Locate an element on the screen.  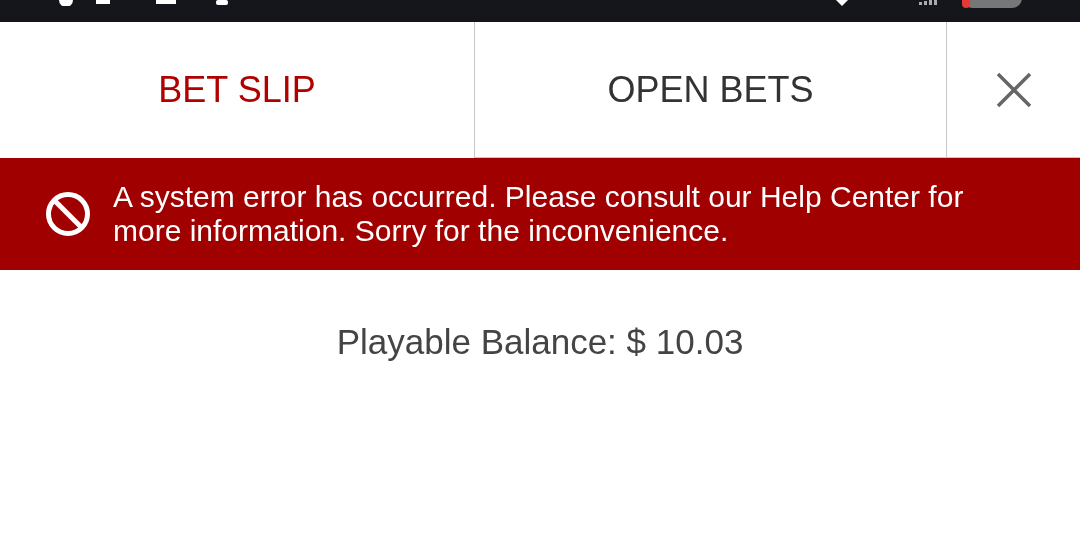
tab: OPEN BETS is located at coordinates (710, 90).